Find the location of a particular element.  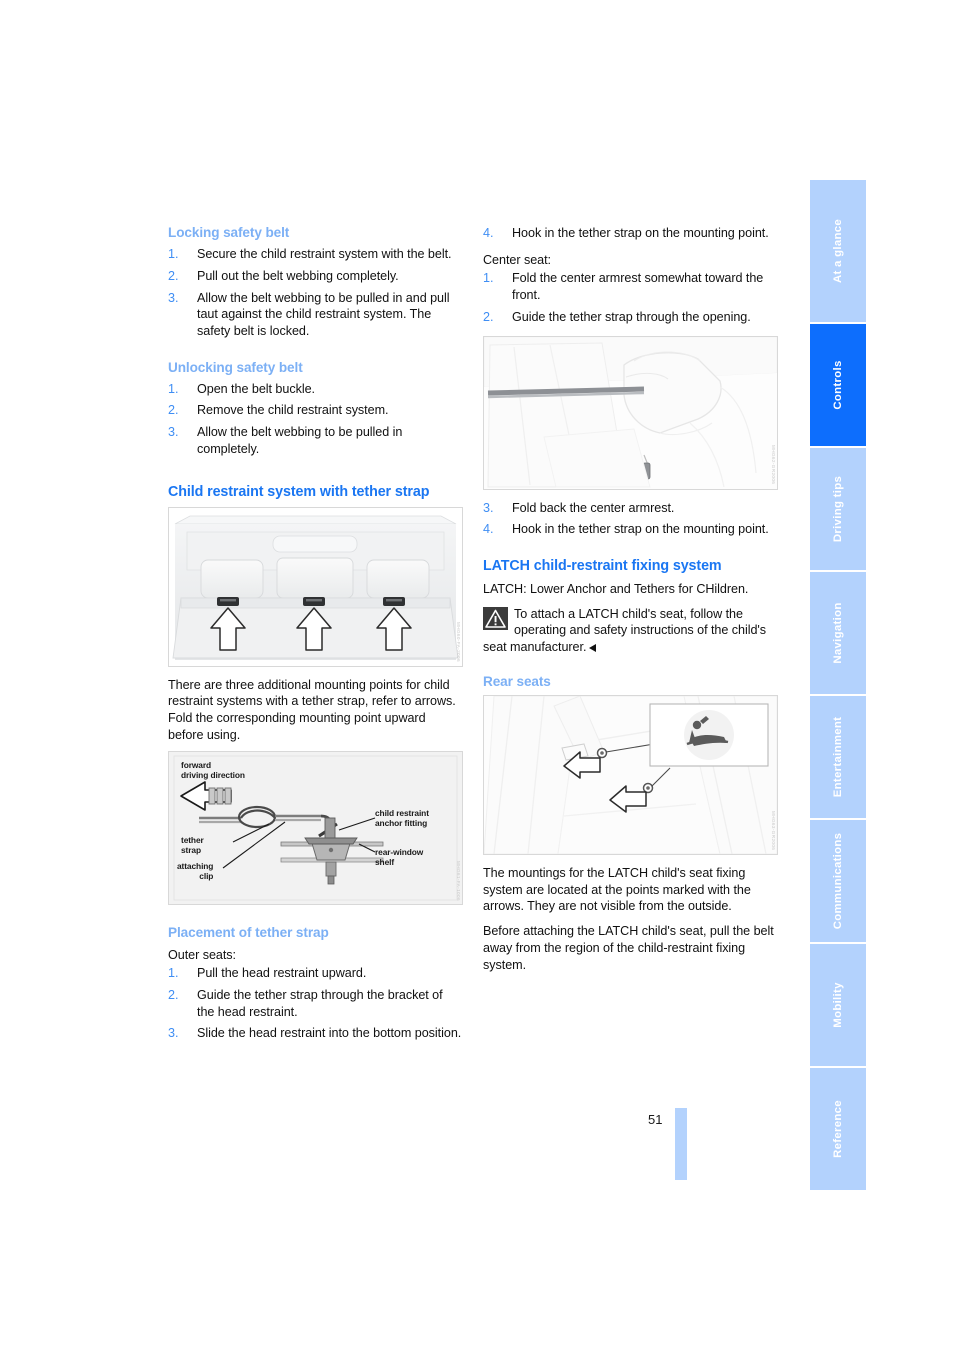

warning-triangle-glyph is located at coordinates (495, 618).